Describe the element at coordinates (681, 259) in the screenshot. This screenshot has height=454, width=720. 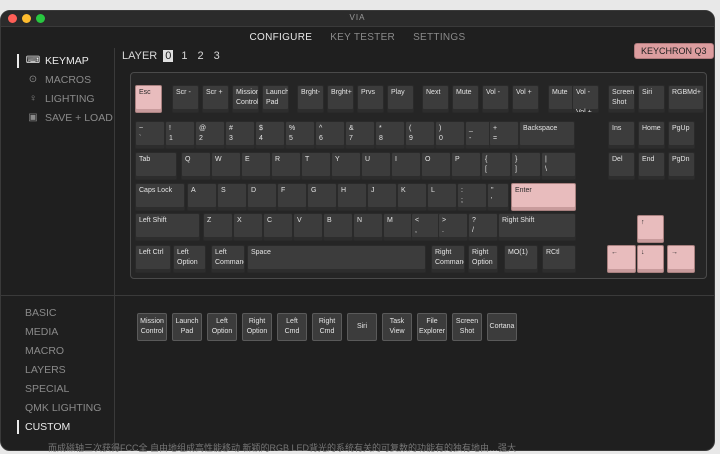
I see `key-symbol: →` at that location.